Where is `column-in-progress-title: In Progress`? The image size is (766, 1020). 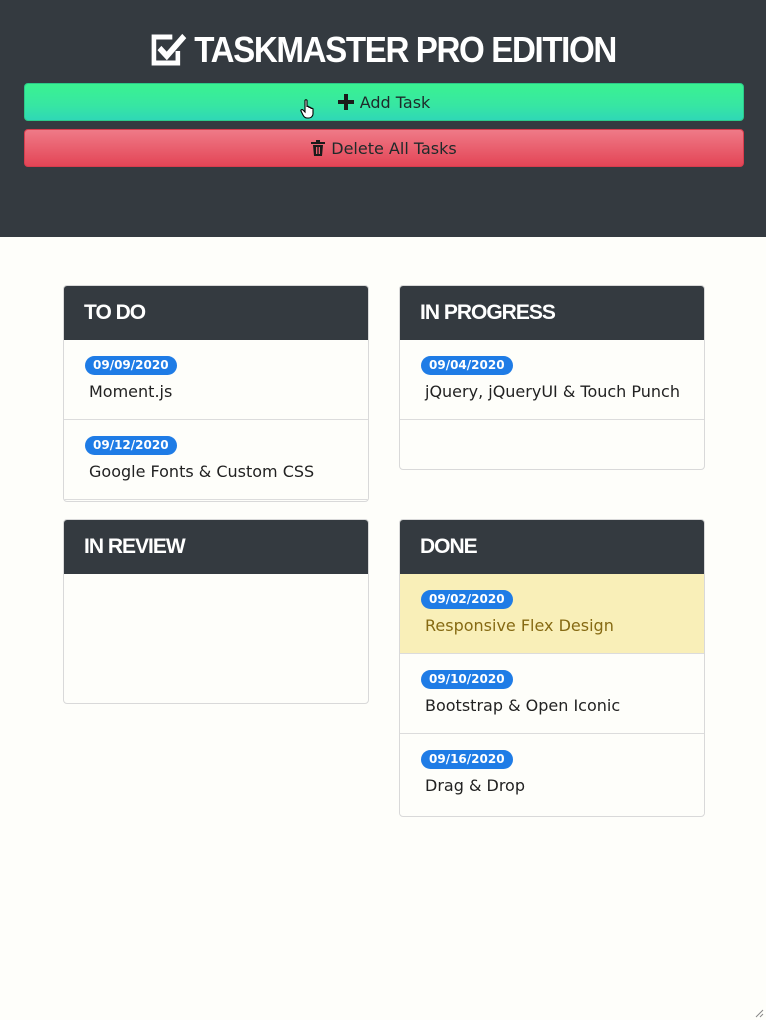
column-in-progress-title: In Progress is located at coordinates (552, 313).